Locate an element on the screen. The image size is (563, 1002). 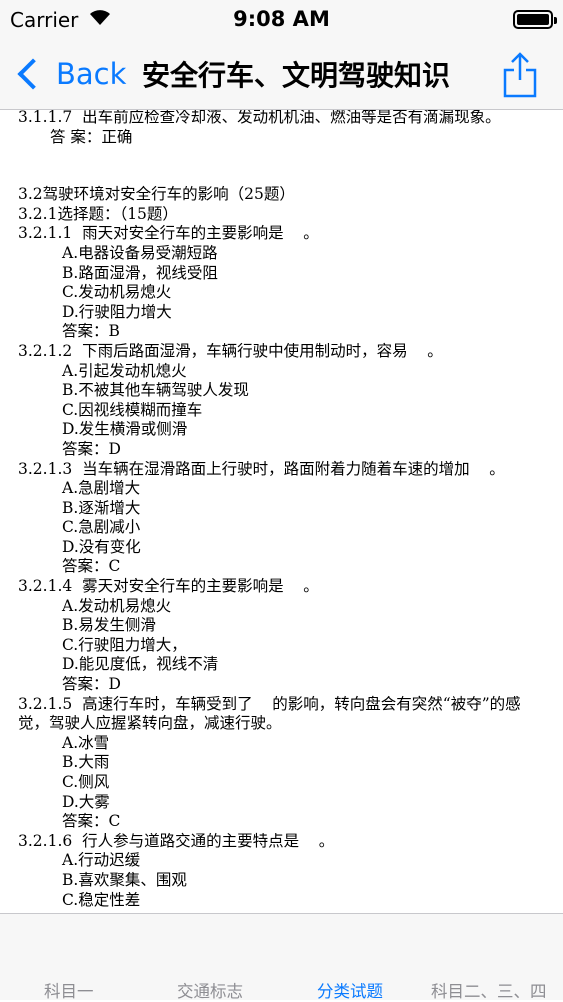
option-line: D.发生横滑或侧滑 is located at coordinates (125, 429).